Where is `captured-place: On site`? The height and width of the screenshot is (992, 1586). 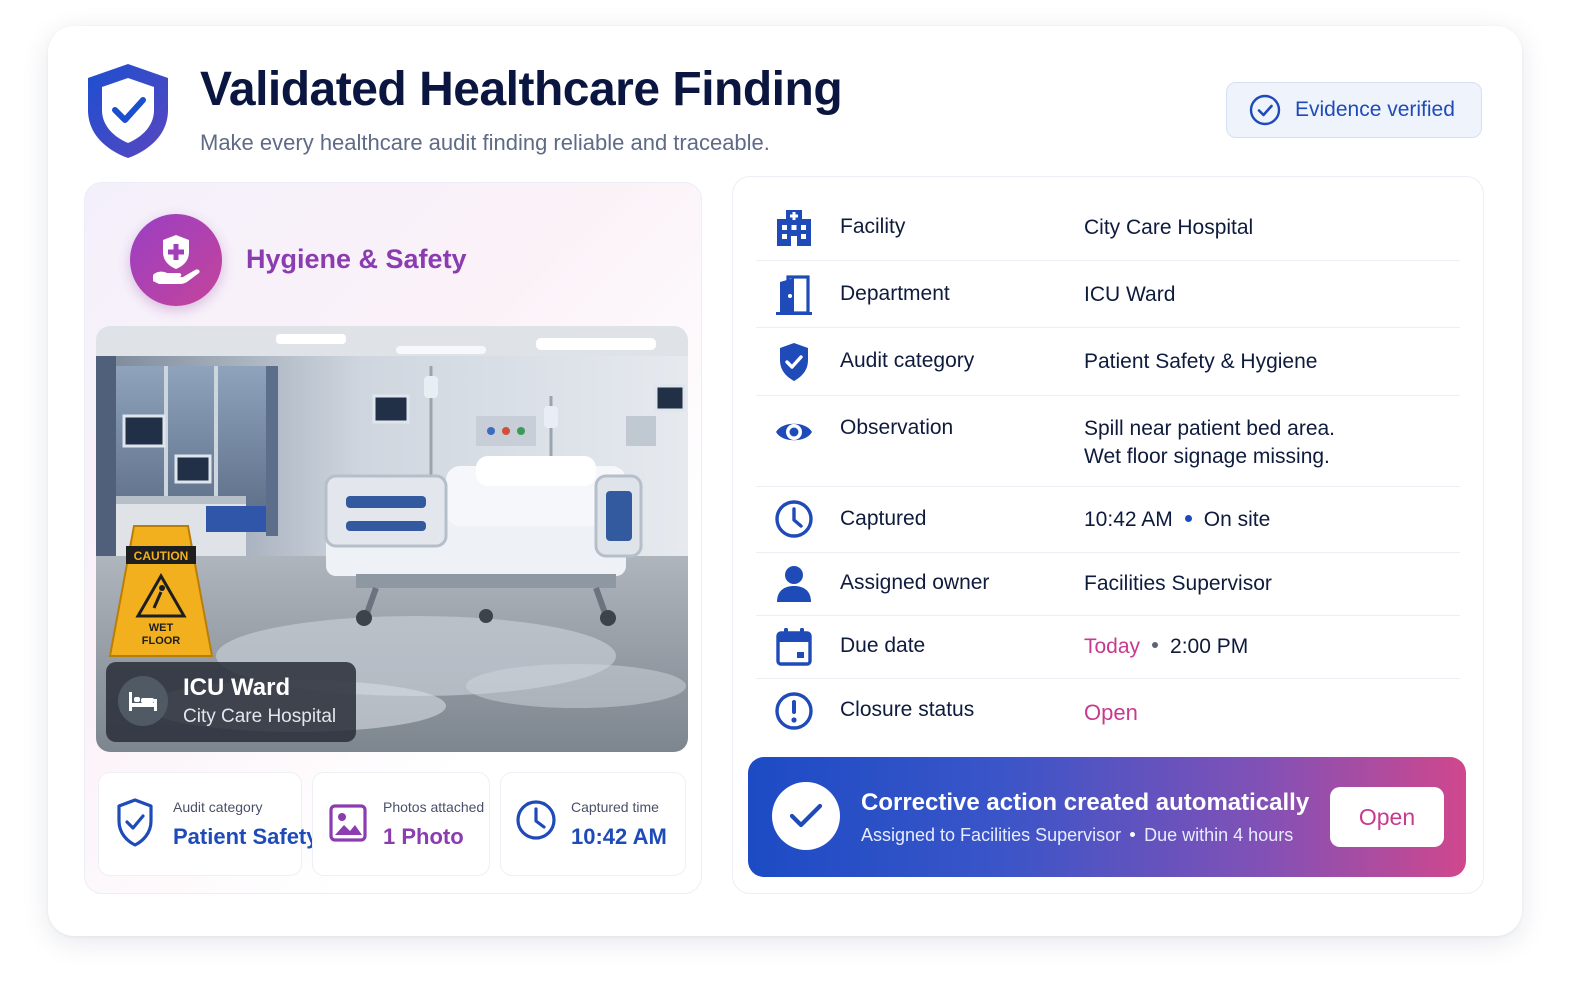 captured-place: On site is located at coordinates (1237, 519).